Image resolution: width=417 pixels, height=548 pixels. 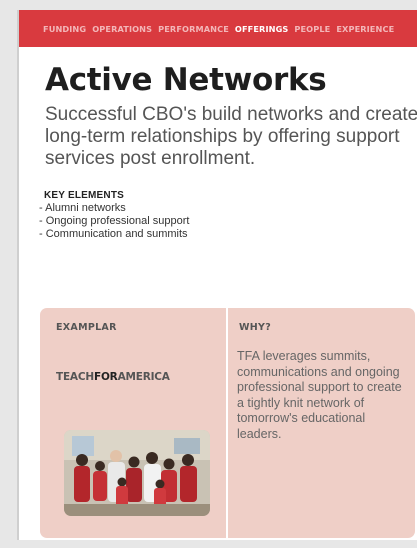 What do you see at coordinates (64, 29) in the screenshot?
I see `nav-item-funding: FUNDING` at bounding box center [64, 29].